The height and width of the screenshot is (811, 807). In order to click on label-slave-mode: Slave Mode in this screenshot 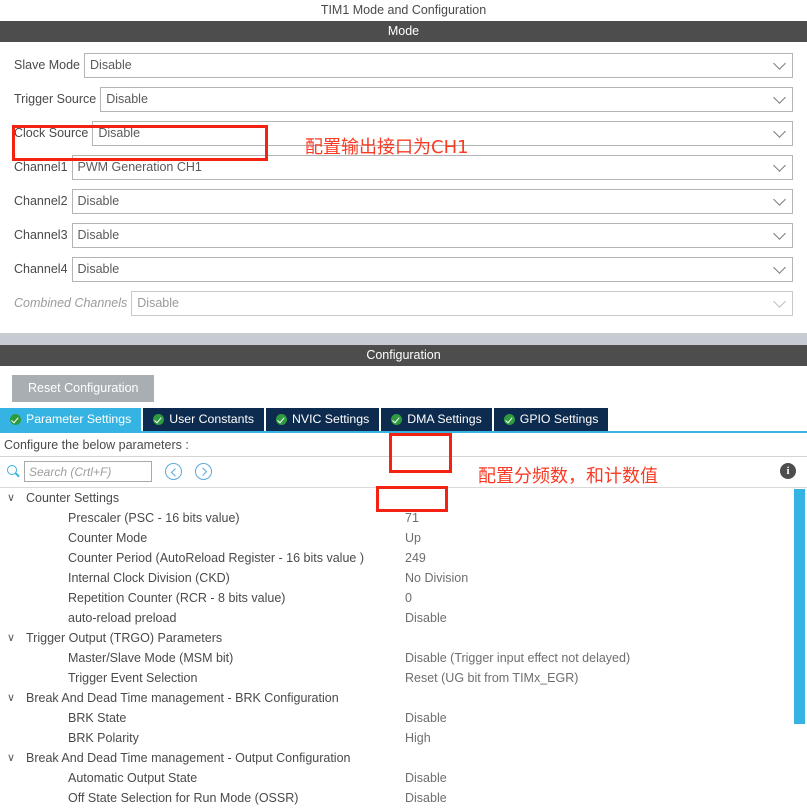, I will do `click(47, 65)`.